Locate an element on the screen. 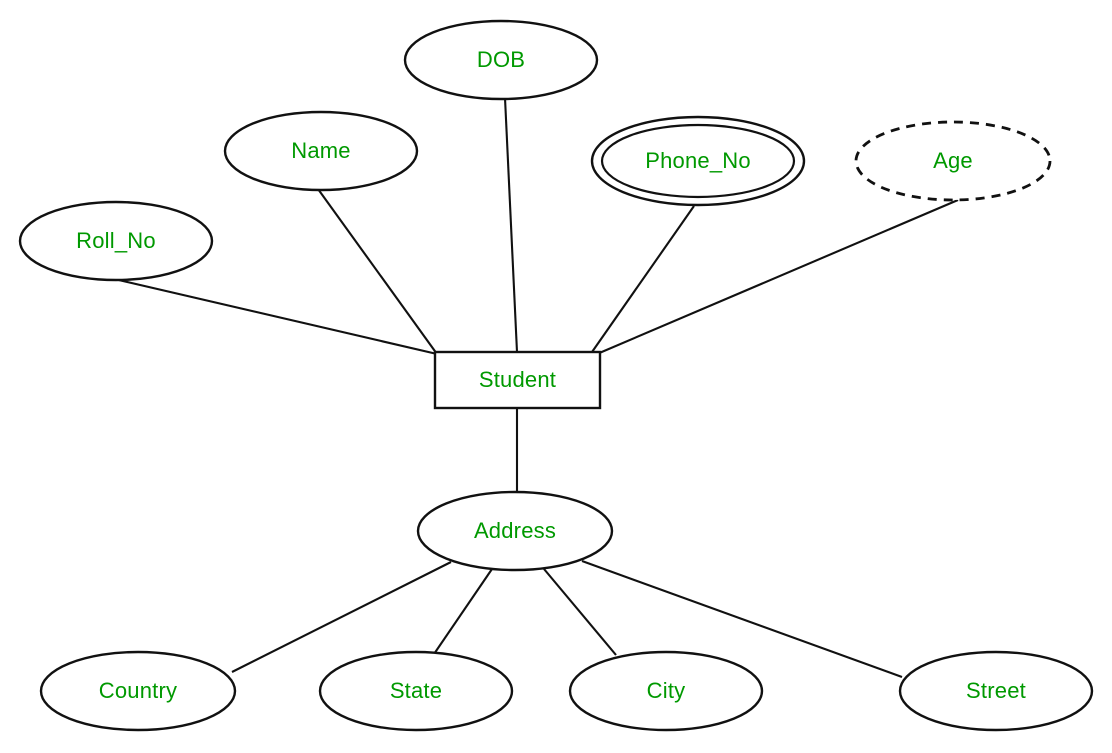  edge-age is located at coordinates (777, 277).